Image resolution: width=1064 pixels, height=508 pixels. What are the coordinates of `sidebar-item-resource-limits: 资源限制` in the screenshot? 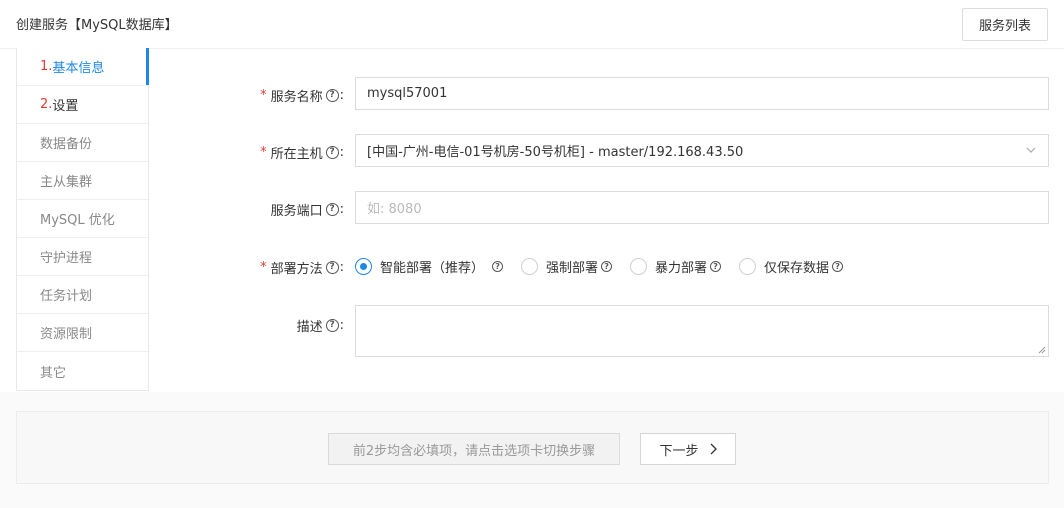 It's located at (82, 333).